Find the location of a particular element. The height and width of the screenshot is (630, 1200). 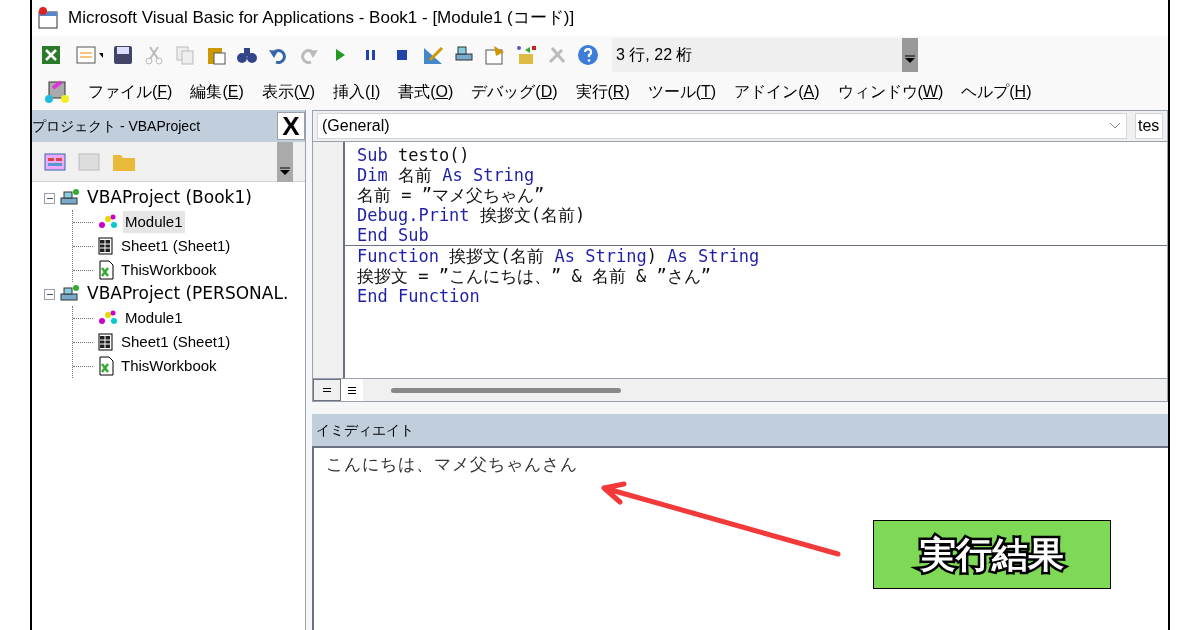

object-browser-icon is located at coordinates (526, 55).